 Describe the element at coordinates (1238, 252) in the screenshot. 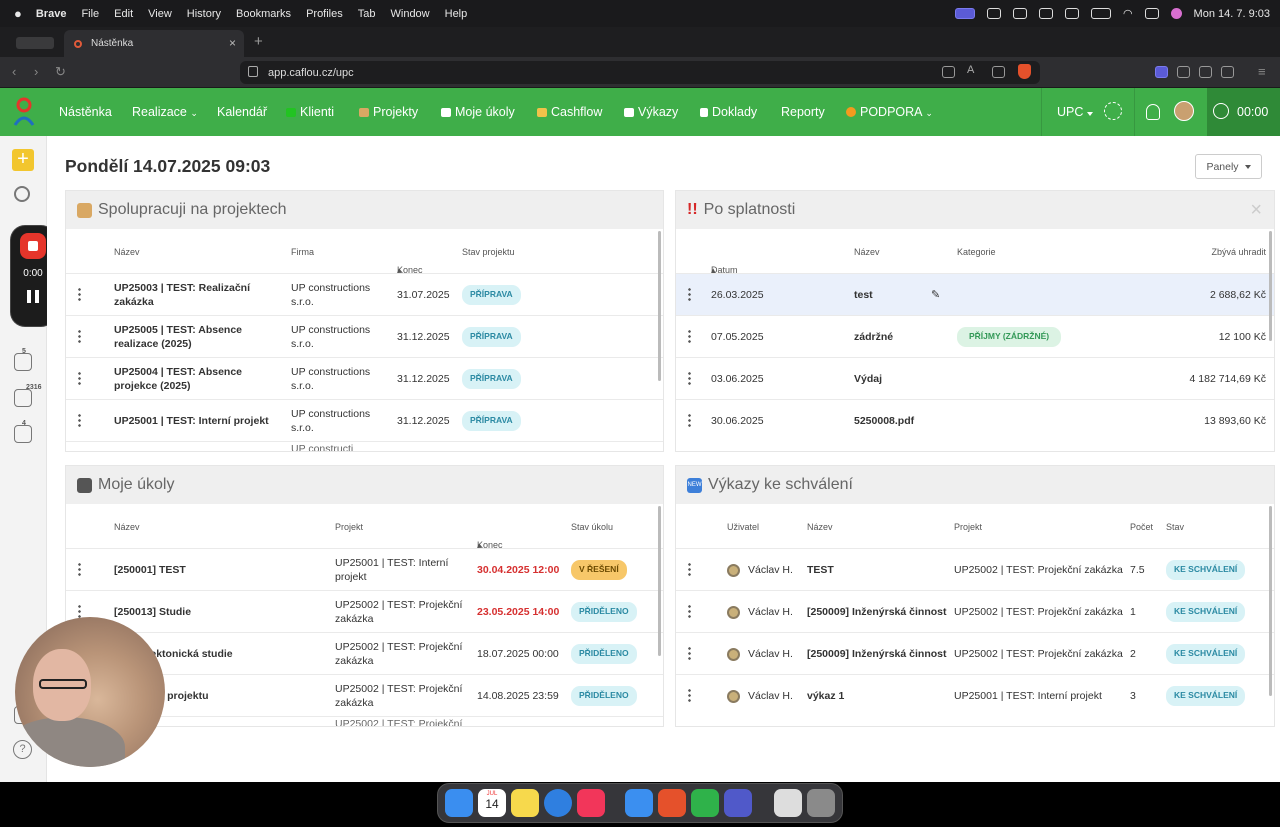

I see `col-zbyva-uhradit: Zbývá uhradit` at that location.